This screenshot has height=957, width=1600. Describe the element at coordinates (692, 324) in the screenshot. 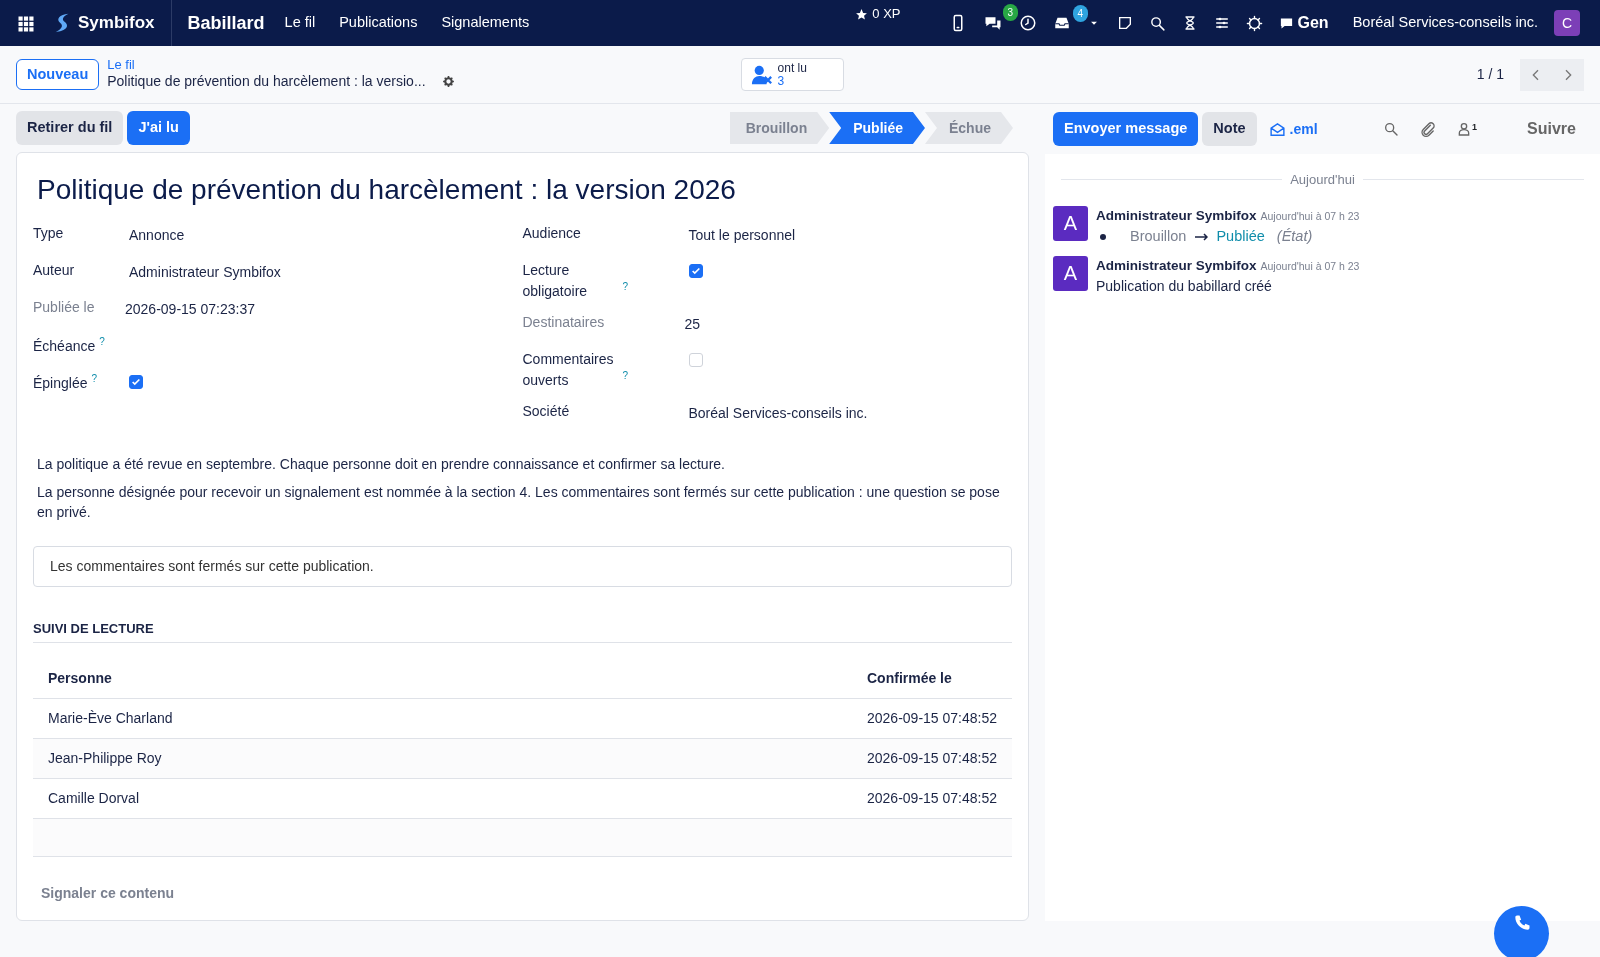

I see `field-value: 25` at that location.